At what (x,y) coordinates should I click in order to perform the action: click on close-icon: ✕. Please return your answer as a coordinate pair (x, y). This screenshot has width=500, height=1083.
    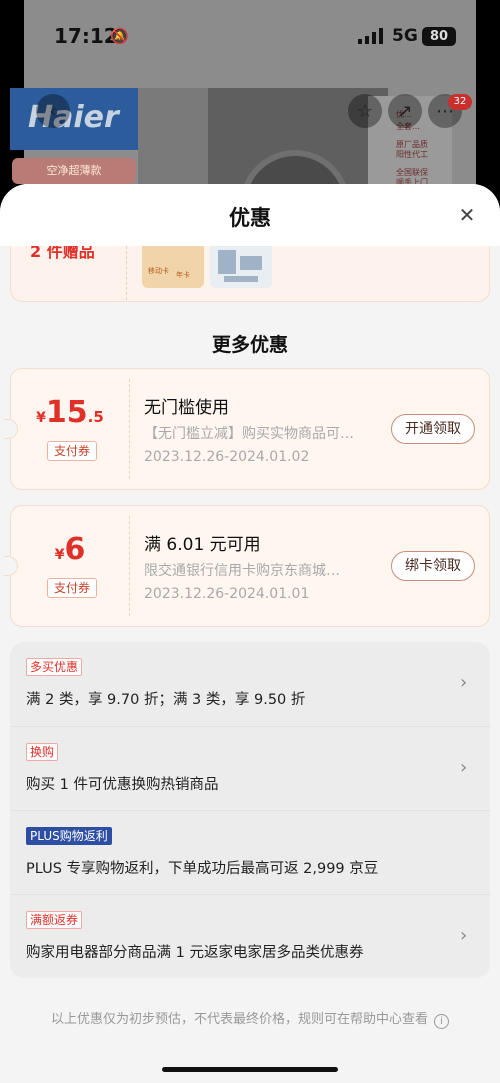
    Looking at the image, I should click on (467, 215).